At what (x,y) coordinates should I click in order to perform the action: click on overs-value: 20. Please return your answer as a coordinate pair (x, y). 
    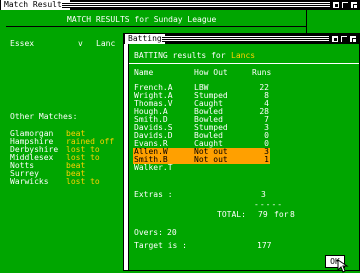
    Looking at the image, I should click on (172, 232).